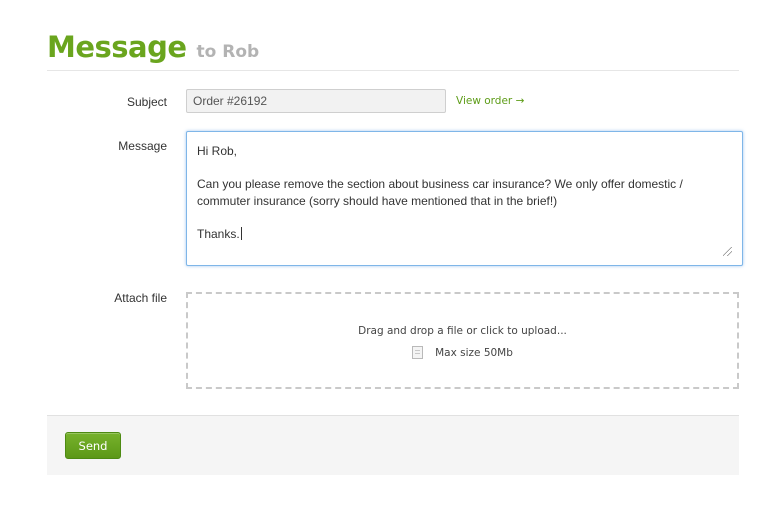 The width and height of the screenshot is (775, 509). I want to click on file-icon, so click(418, 352).